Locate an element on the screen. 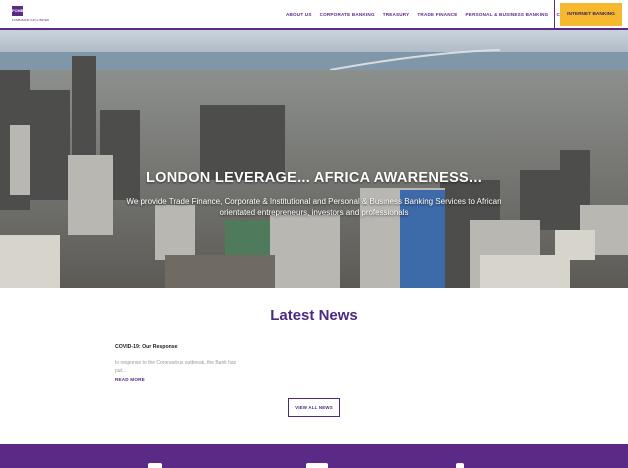 This screenshot has height=468, width=628. internet-banking-button: INTERNET BANKING is located at coordinates (591, 14).